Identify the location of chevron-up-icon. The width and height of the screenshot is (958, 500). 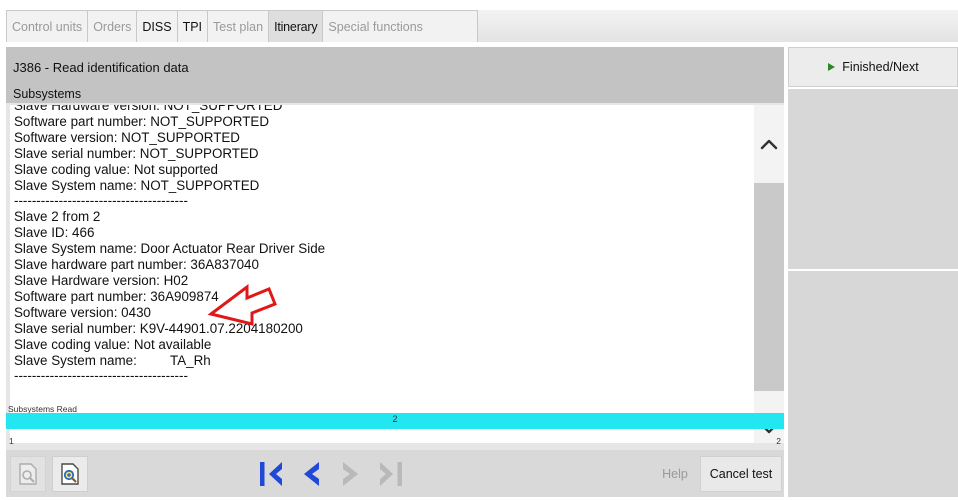
(769, 144).